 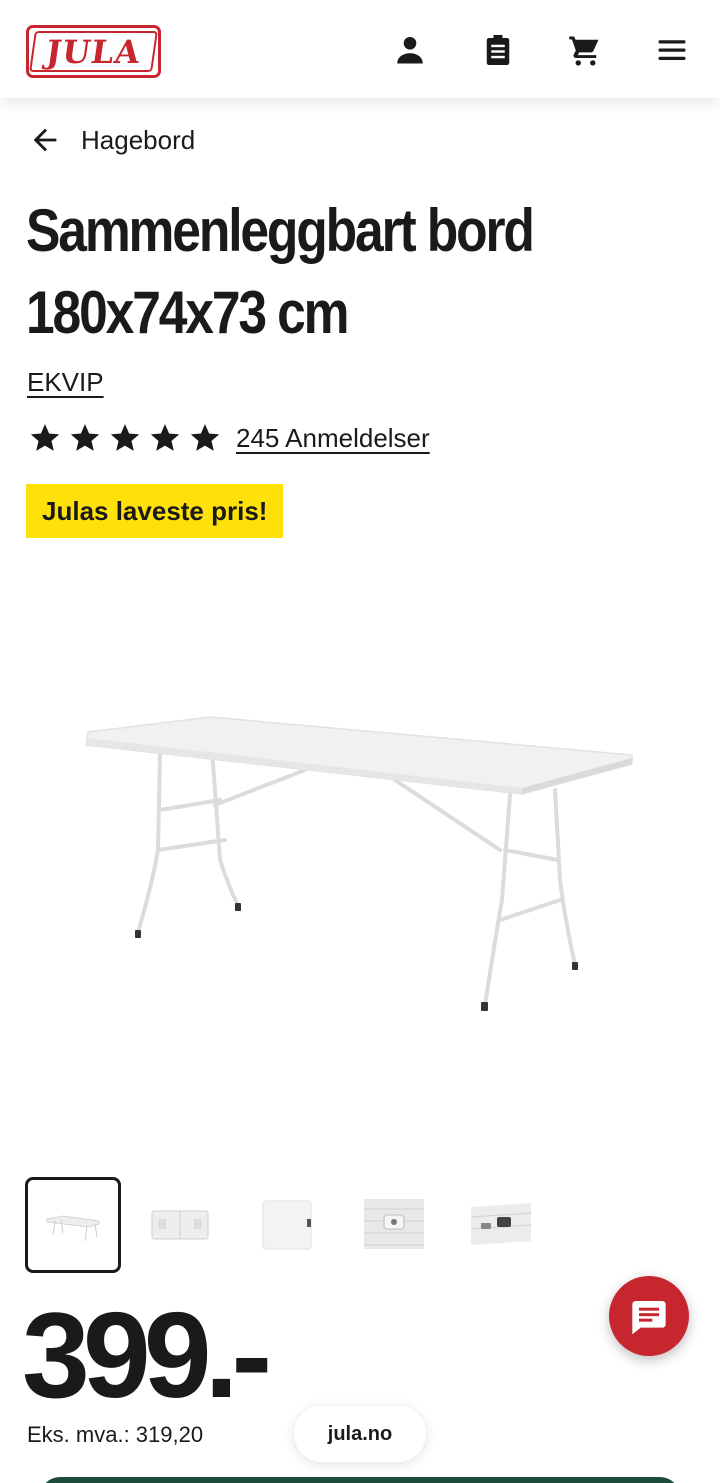 I want to click on breadcrumb: Hagebord, so click(x=111, y=140).